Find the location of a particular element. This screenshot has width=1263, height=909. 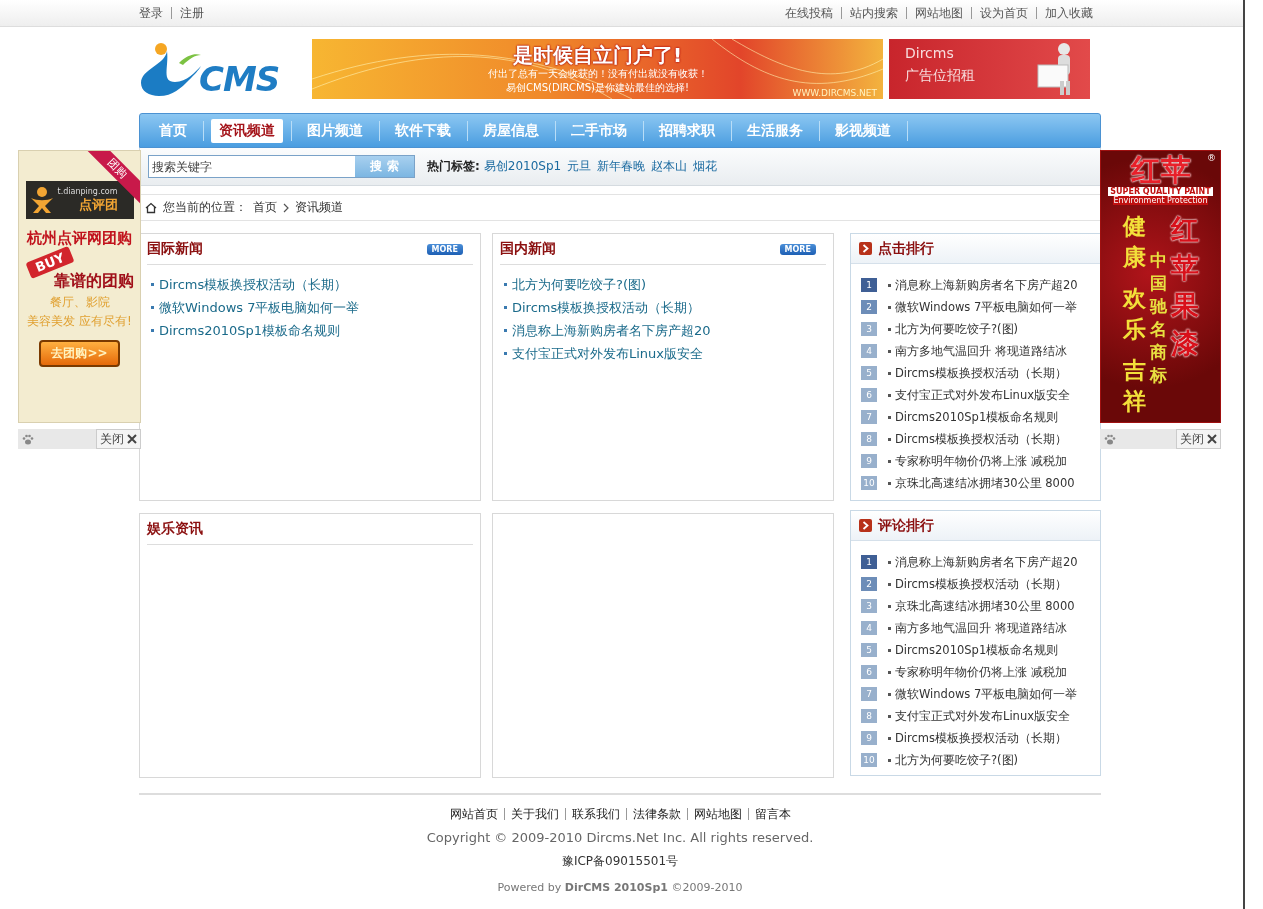

registered-mark: ® is located at coordinates (1211, 158).